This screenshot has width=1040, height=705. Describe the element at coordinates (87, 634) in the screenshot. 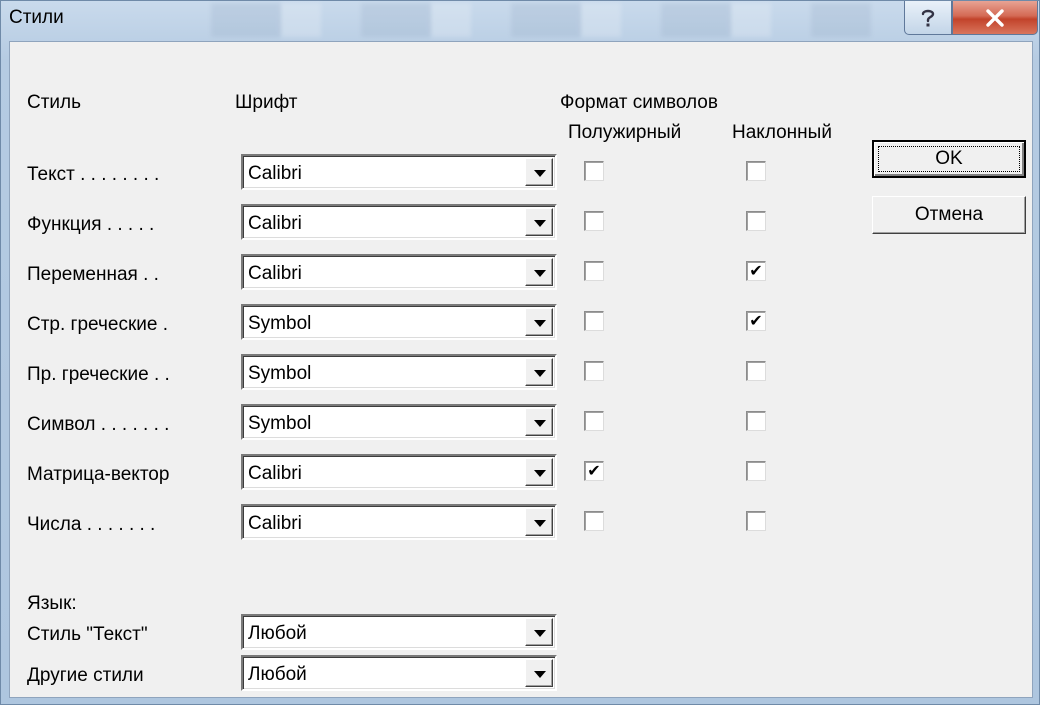

I see `text-style-language-label: Стиль "Текст"` at that location.